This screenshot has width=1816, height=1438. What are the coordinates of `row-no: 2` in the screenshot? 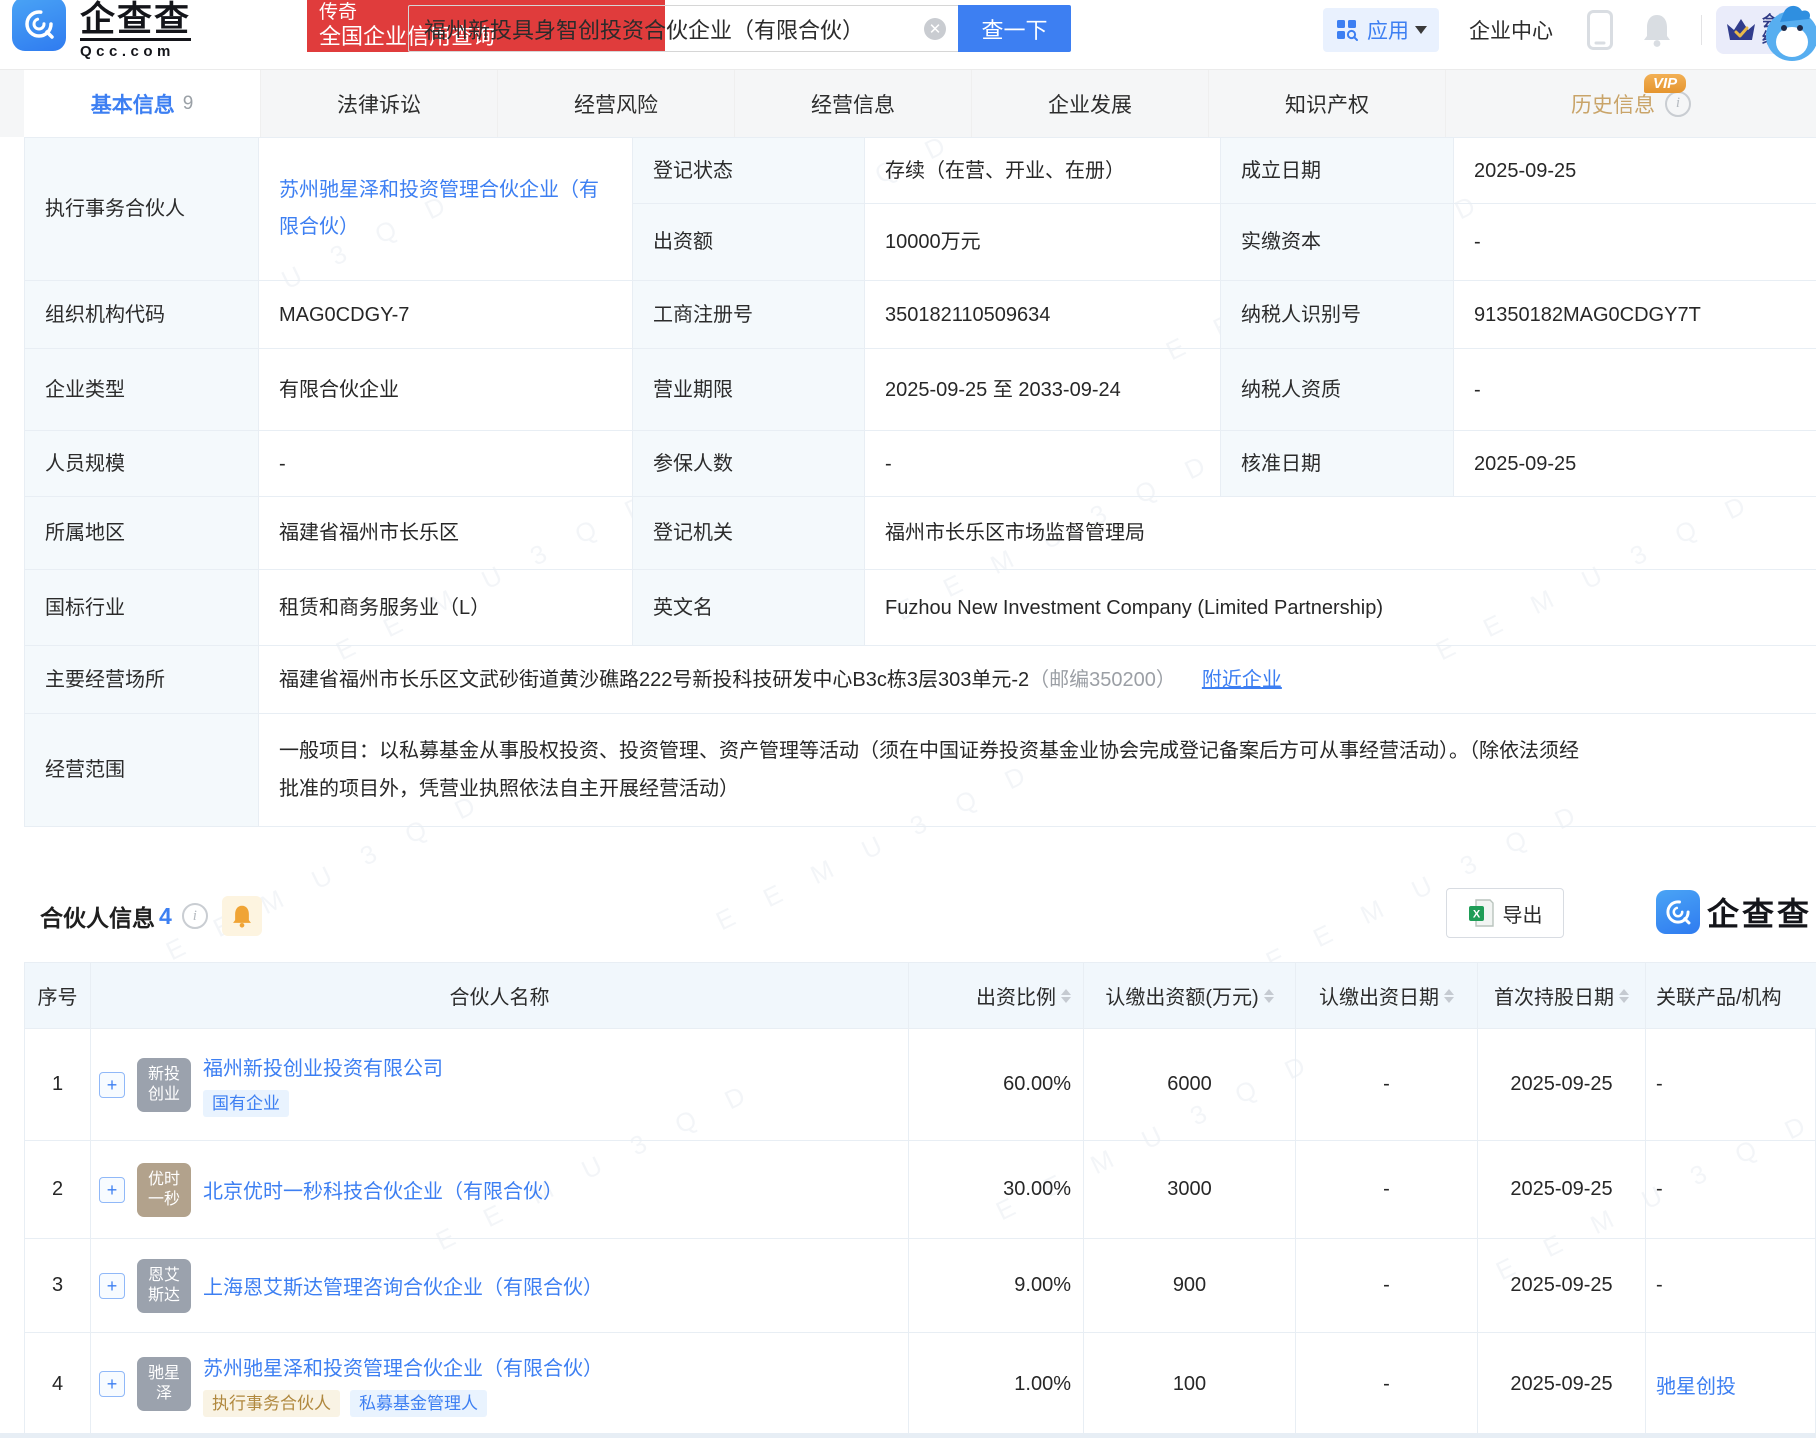 It's located at (58, 1190).